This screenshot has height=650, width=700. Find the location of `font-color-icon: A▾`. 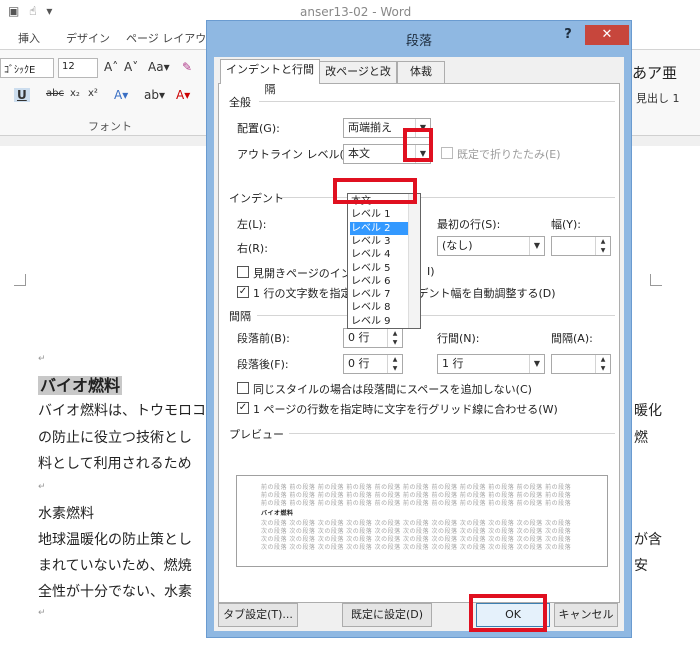

font-color-icon: A▾ is located at coordinates (183, 95).